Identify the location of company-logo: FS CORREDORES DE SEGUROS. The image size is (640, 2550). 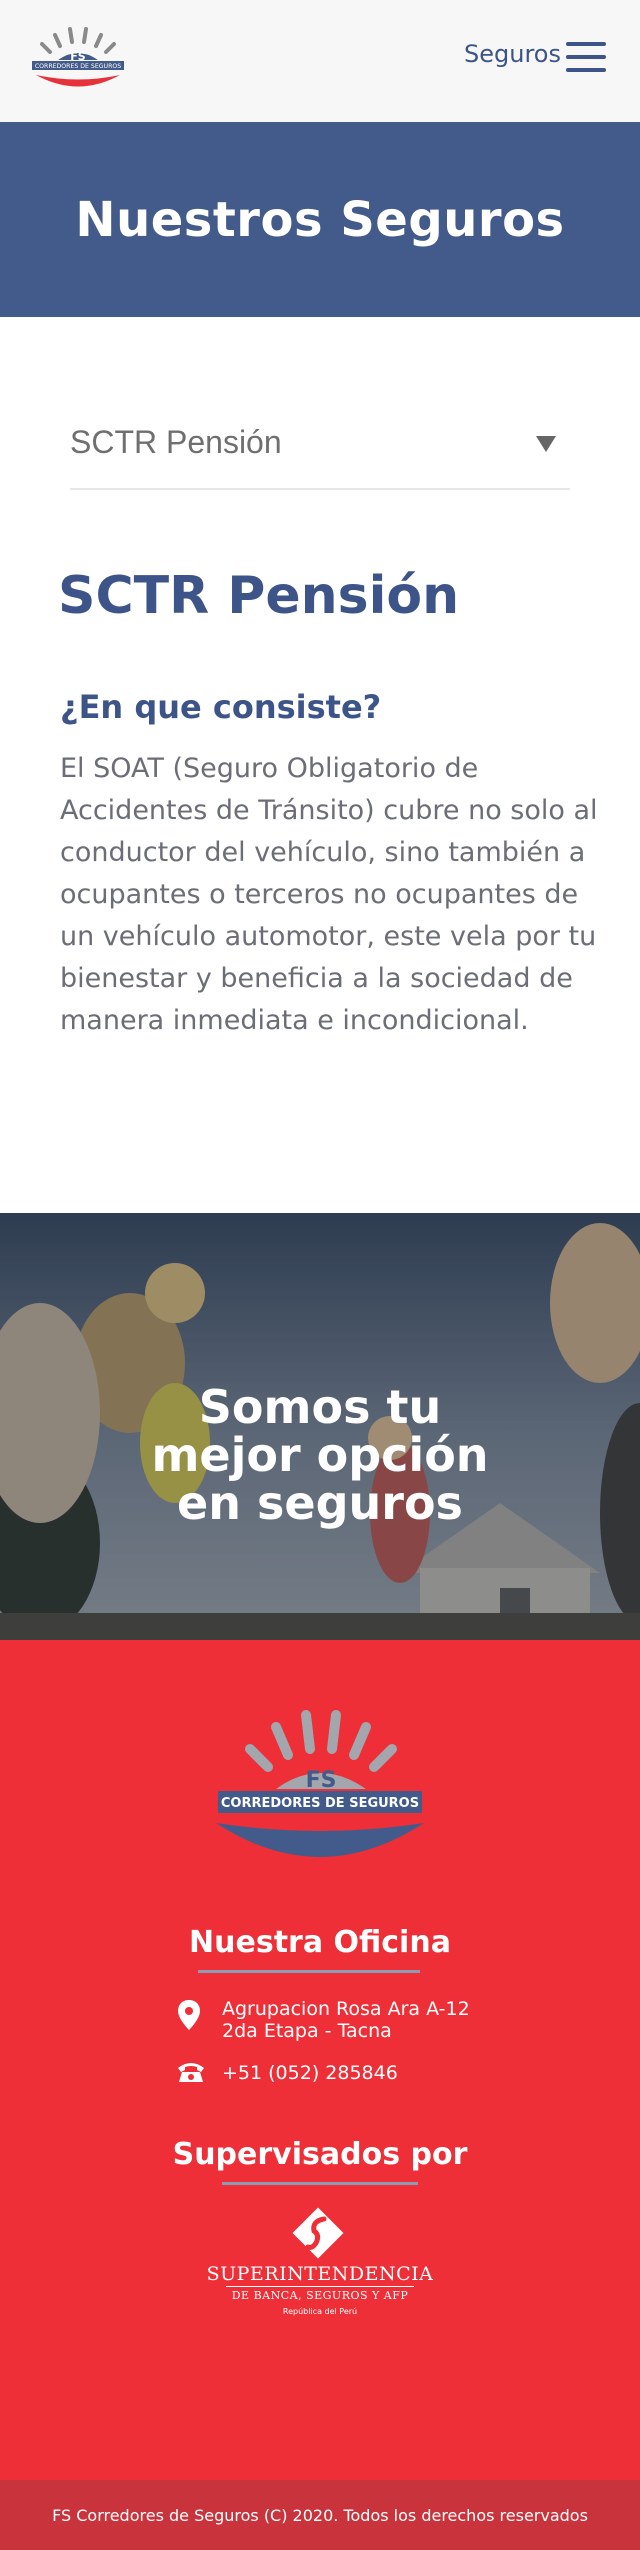
(78, 58).